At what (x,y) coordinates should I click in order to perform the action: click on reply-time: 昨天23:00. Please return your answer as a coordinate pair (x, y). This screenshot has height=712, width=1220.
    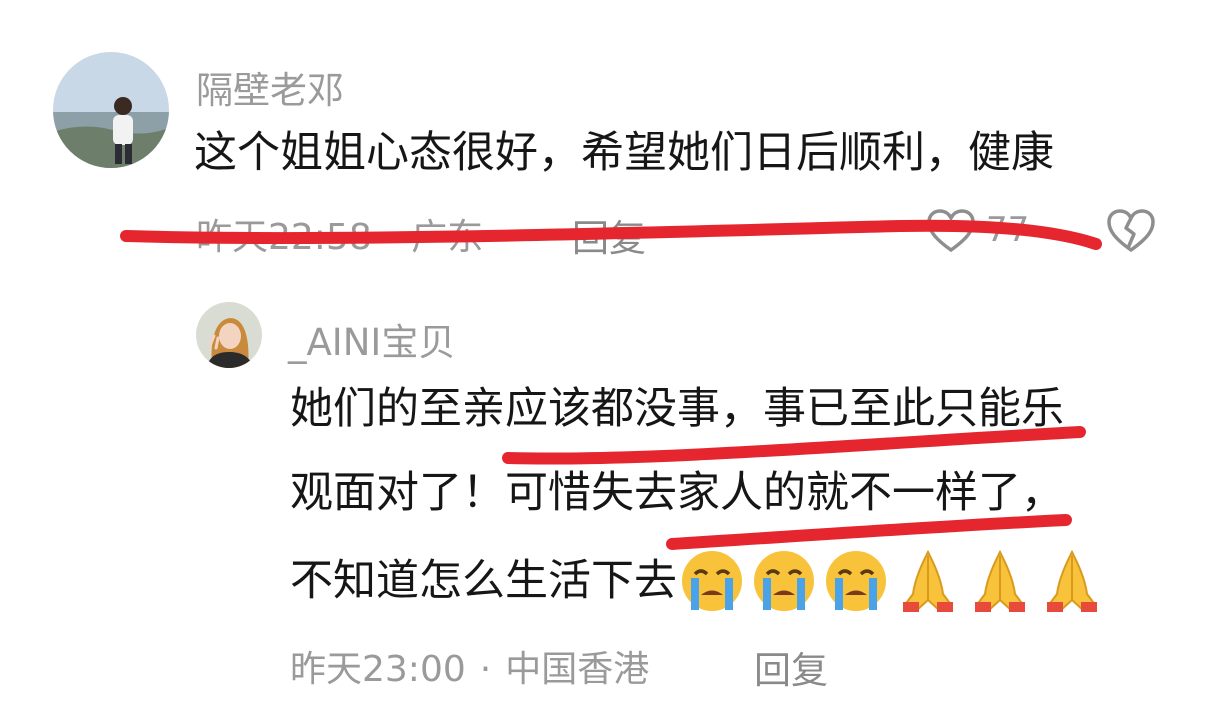
    Looking at the image, I should click on (378, 669).